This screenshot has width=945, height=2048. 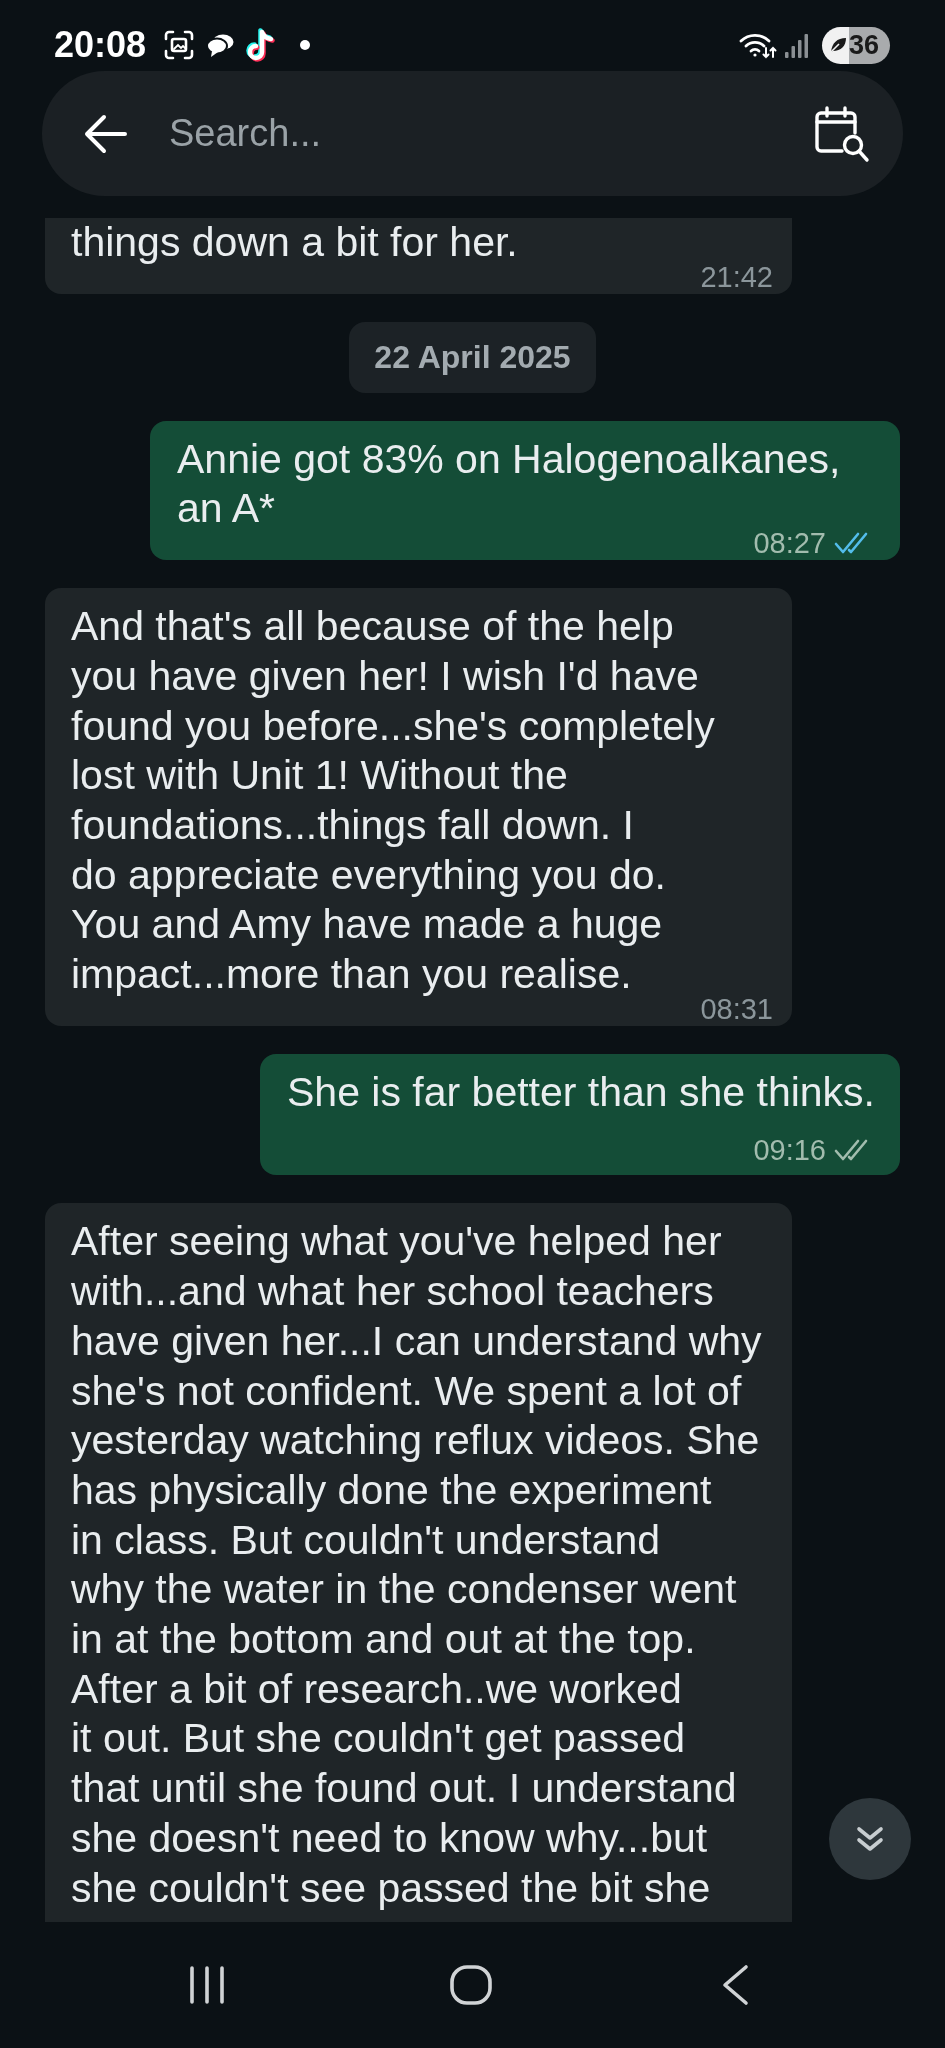 I want to click on back-arrow-icon, so click(x=105, y=134).